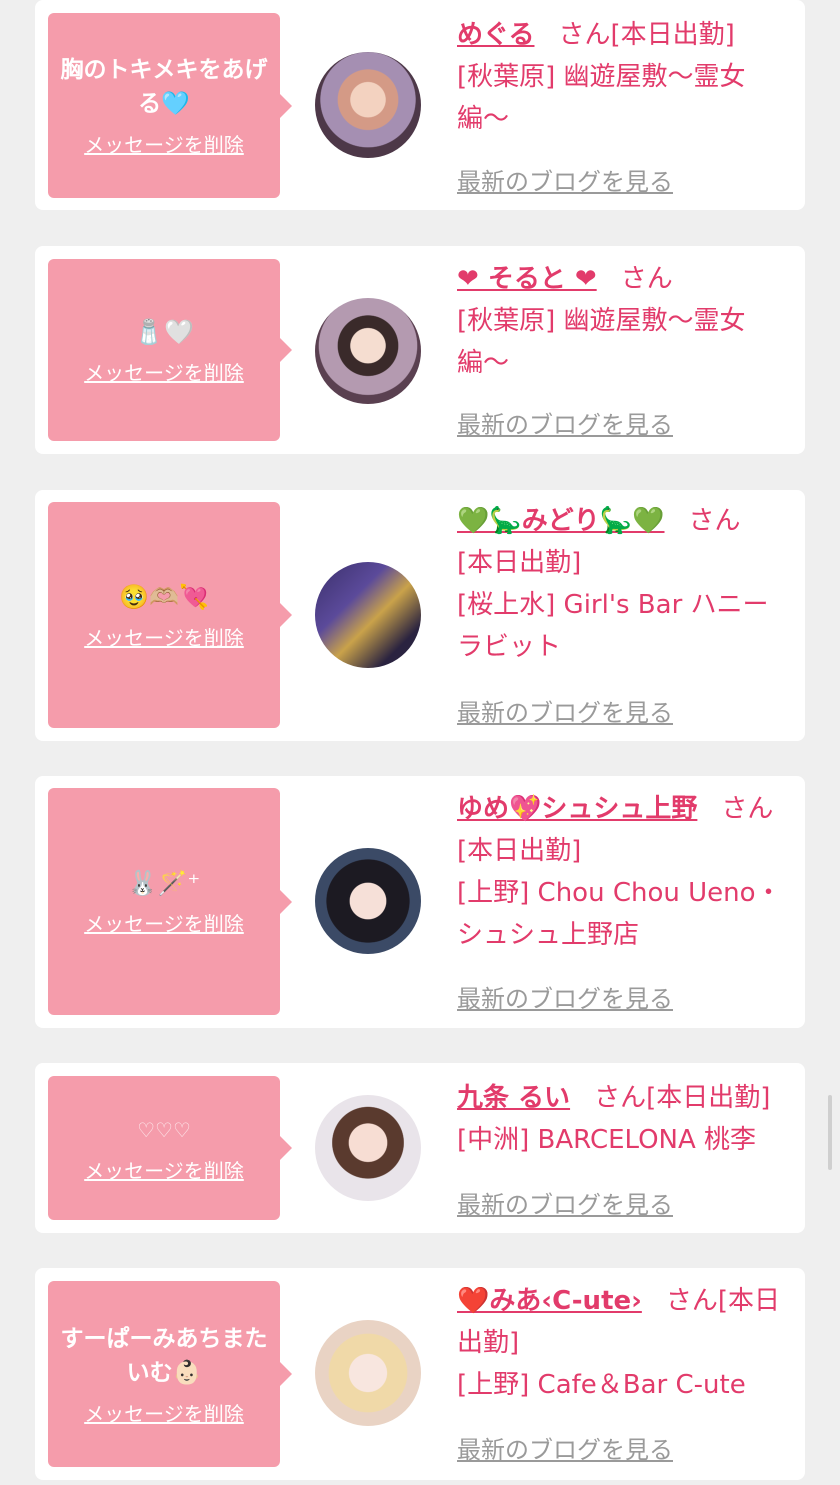 The width and height of the screenshot is (840, 1485). I want to click on message-bubble: すーぱーみあちまたいむ👶🏻 メッセージを削除, so click(170, 1374).